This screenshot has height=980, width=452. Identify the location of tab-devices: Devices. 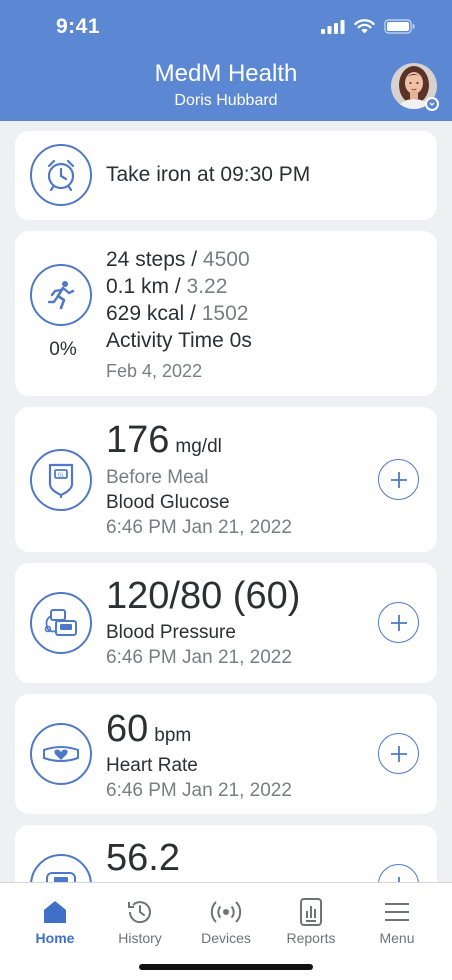
(226, 921).